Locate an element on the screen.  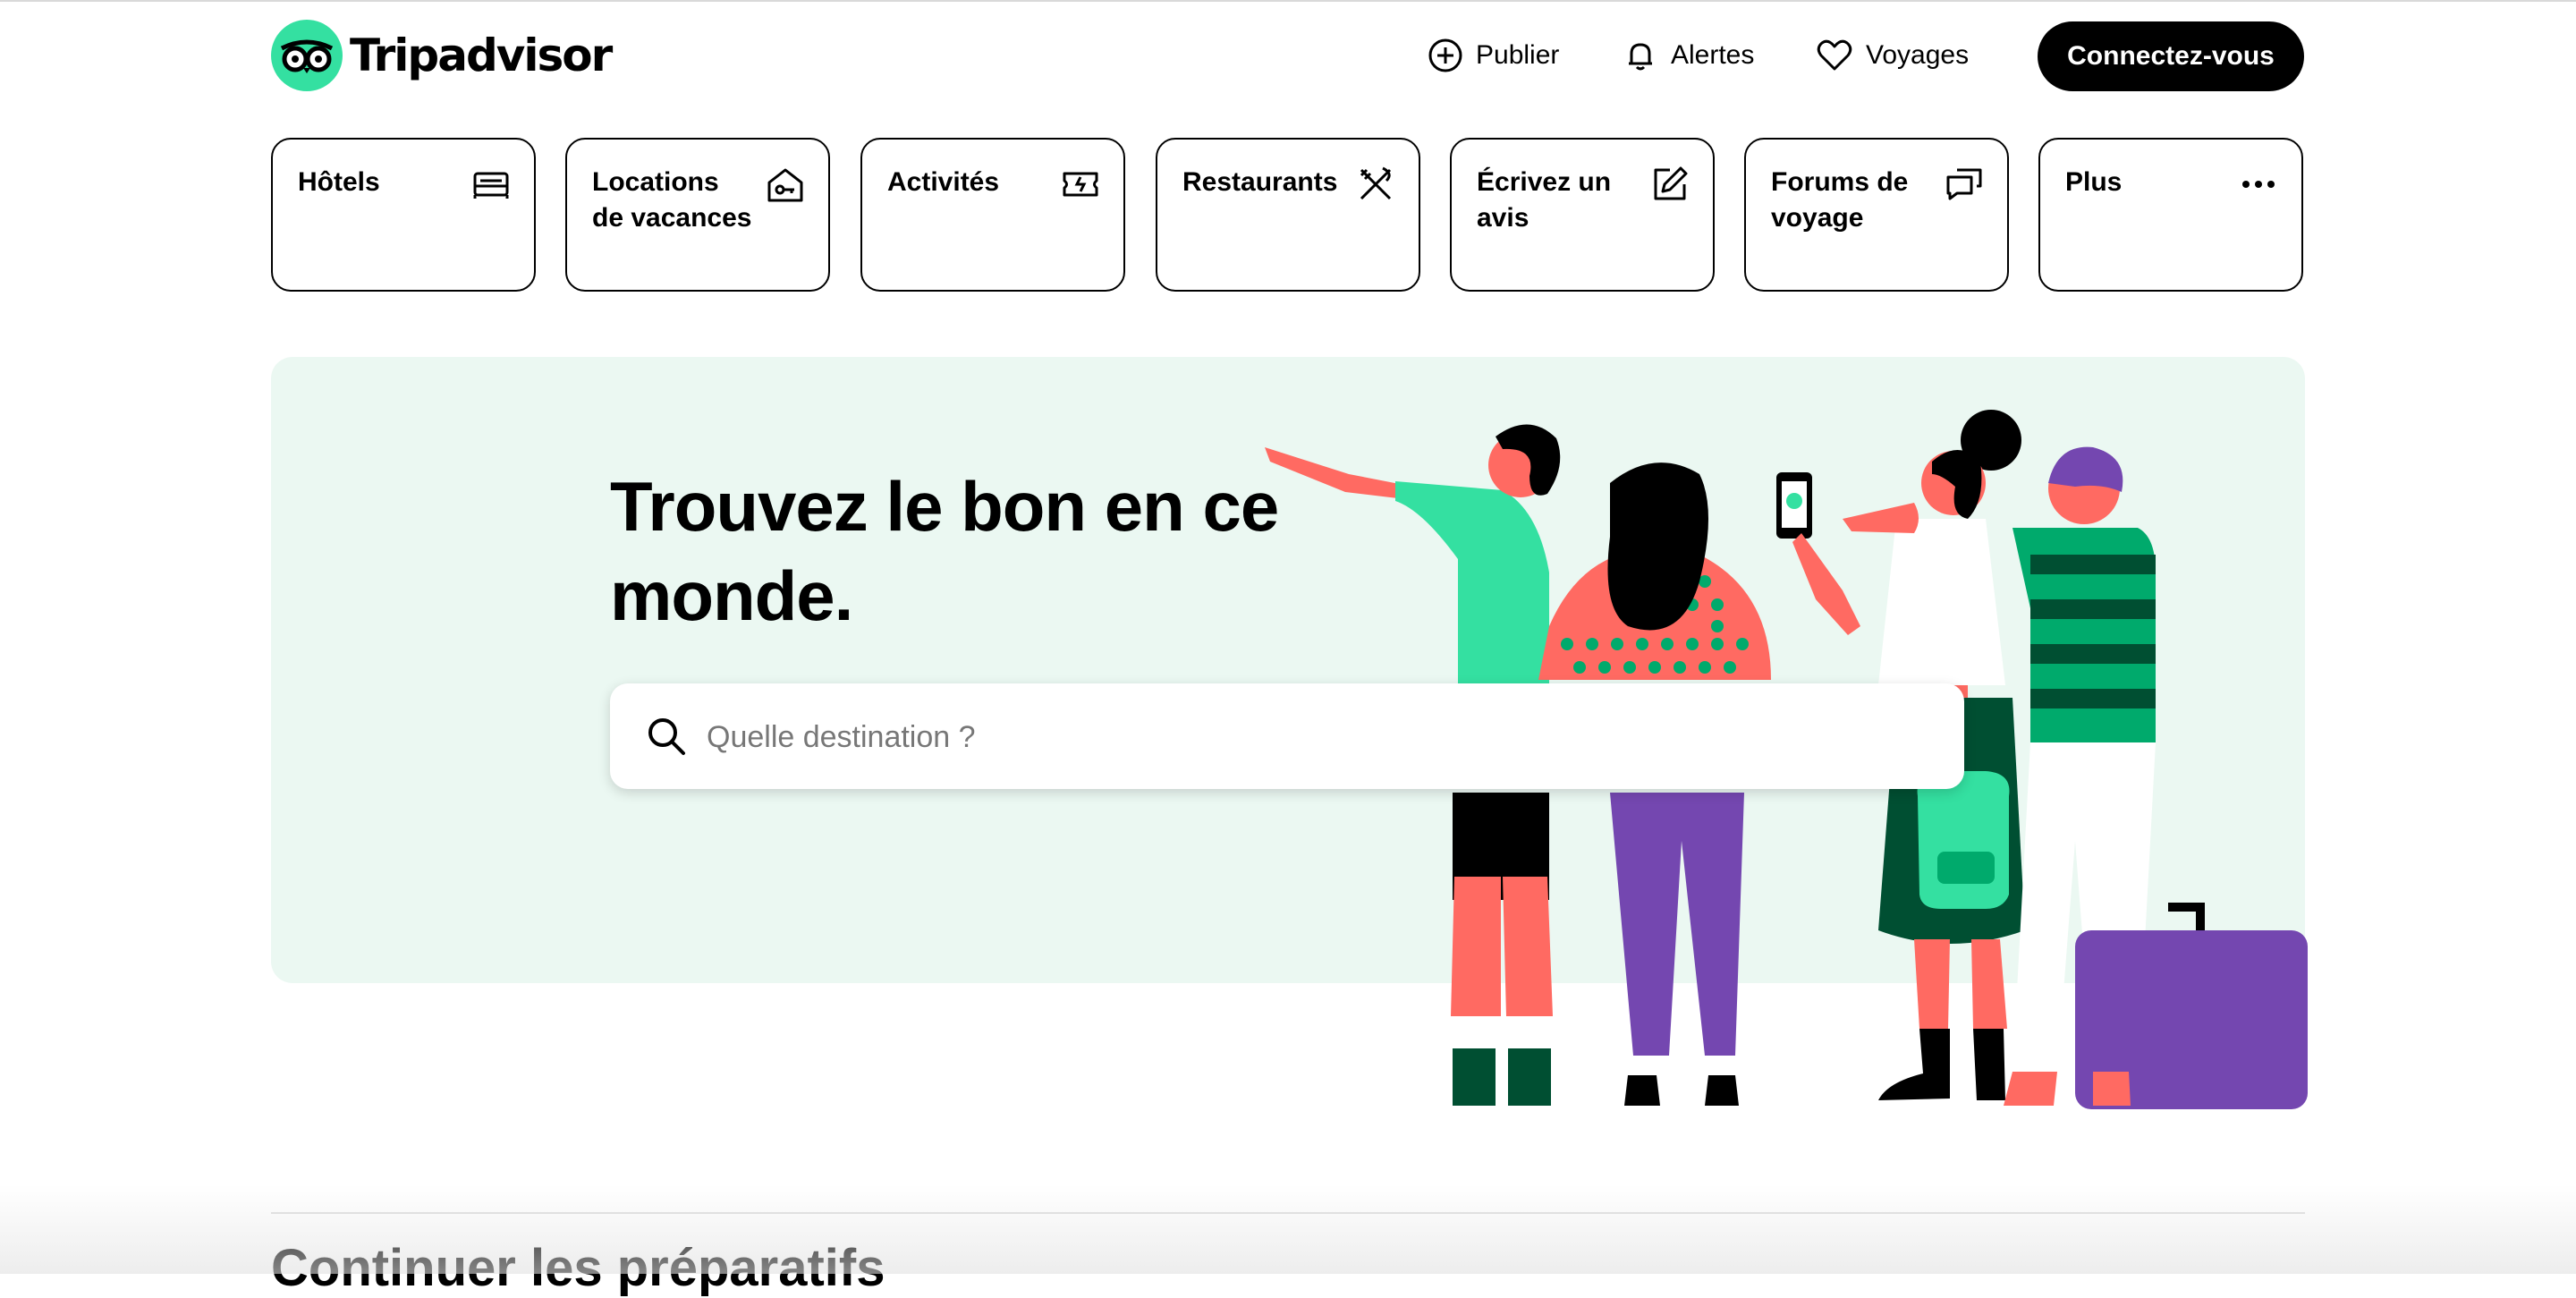
nav-alertes: Alertes is located at coordinates (1688, 56).